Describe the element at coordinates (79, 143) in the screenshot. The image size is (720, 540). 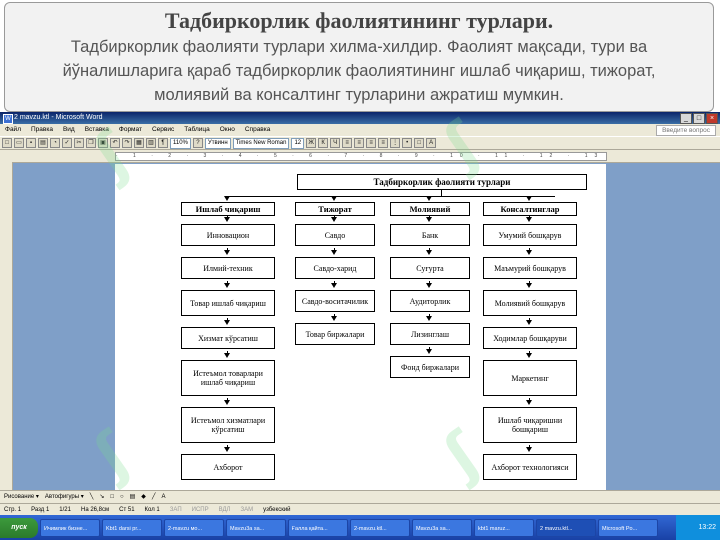
I see `cut-icon: ✂` at that location.